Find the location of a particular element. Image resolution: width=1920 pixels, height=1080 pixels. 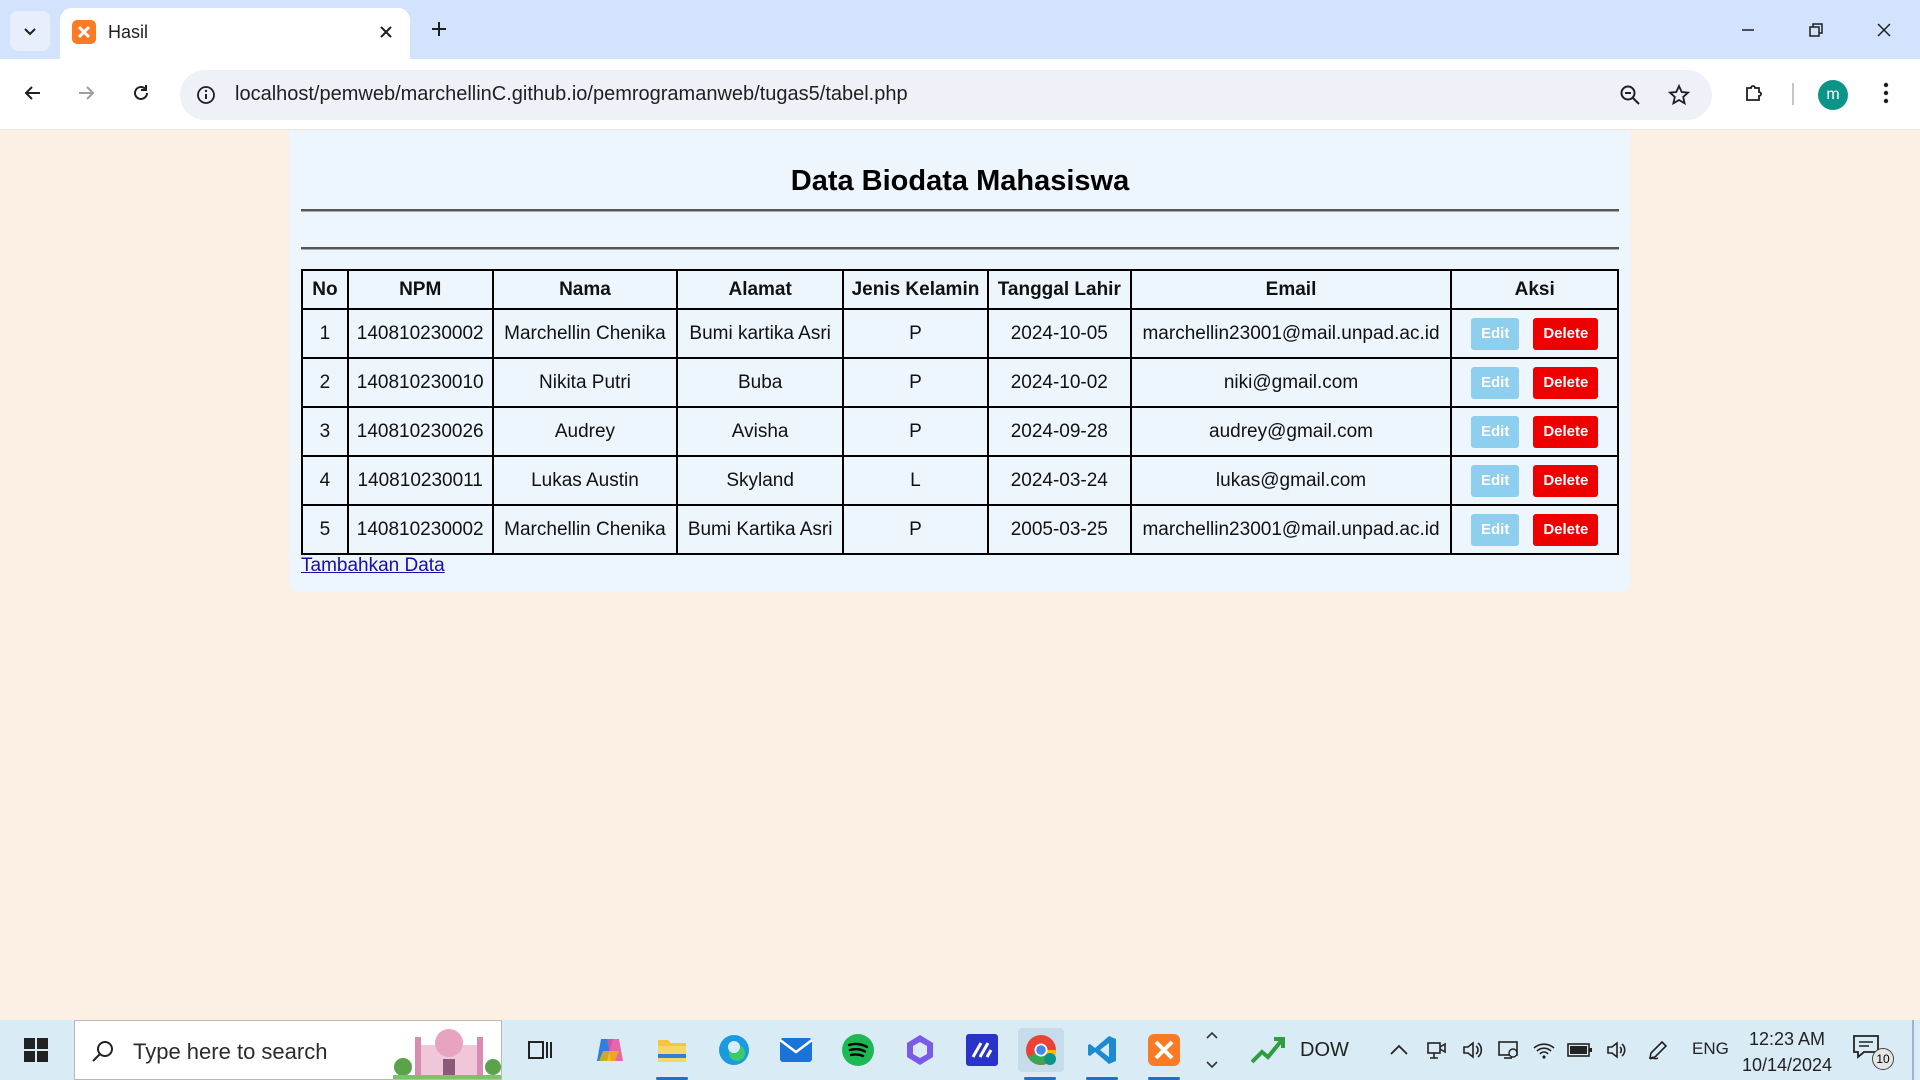

copilot-icon is located at coordinates (610, 1050).